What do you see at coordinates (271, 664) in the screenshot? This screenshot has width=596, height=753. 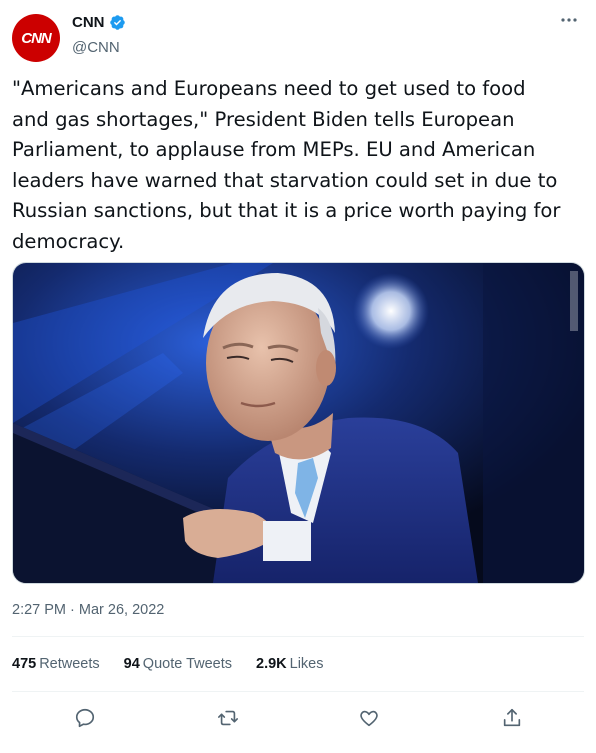 I see `likes-count: 2.9K` at bounding box center [271, 664].